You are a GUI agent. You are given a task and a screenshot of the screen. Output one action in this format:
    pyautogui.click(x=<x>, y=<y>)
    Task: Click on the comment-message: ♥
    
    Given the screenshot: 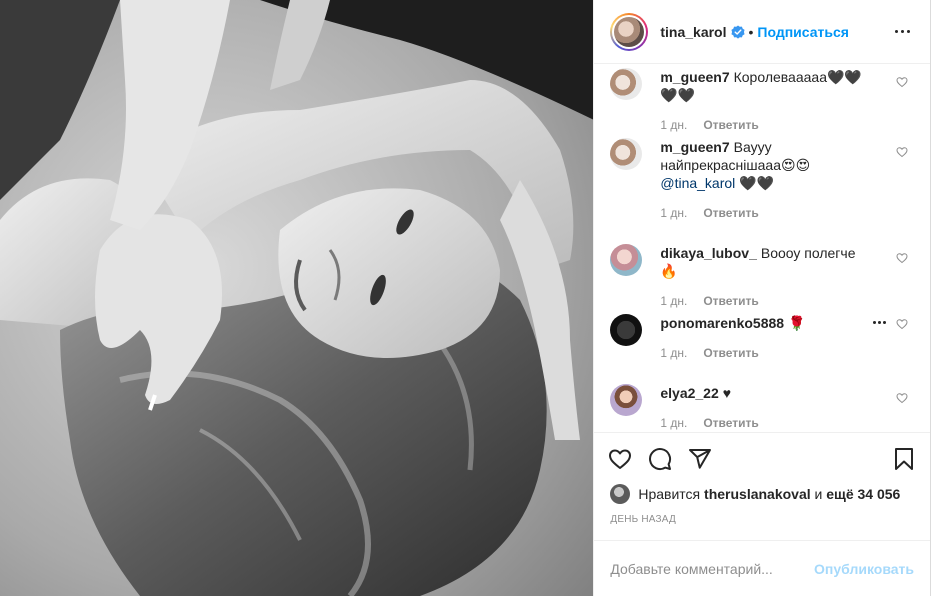 What is the action you would take?
    pyautogui.click(x=727, y=393)
    